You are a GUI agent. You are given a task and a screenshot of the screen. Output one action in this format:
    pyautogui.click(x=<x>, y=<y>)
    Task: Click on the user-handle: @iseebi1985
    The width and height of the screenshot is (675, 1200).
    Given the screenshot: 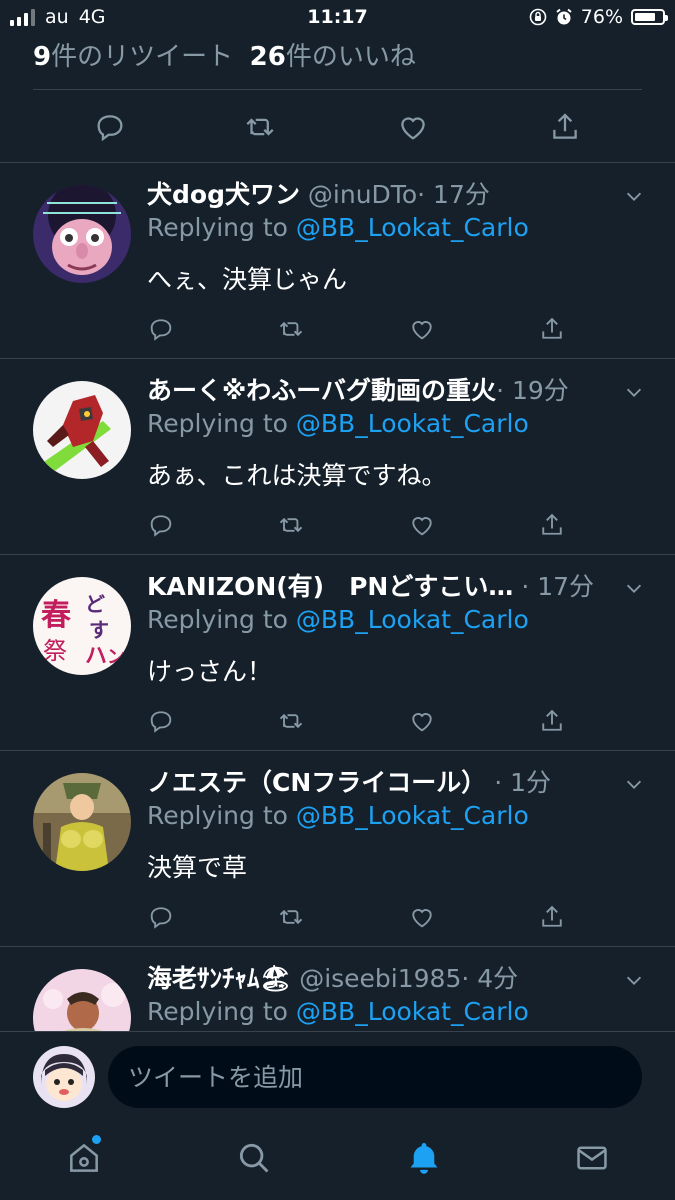 What is the action you would take?
    pyautogui.click(x=380, y=978)
    